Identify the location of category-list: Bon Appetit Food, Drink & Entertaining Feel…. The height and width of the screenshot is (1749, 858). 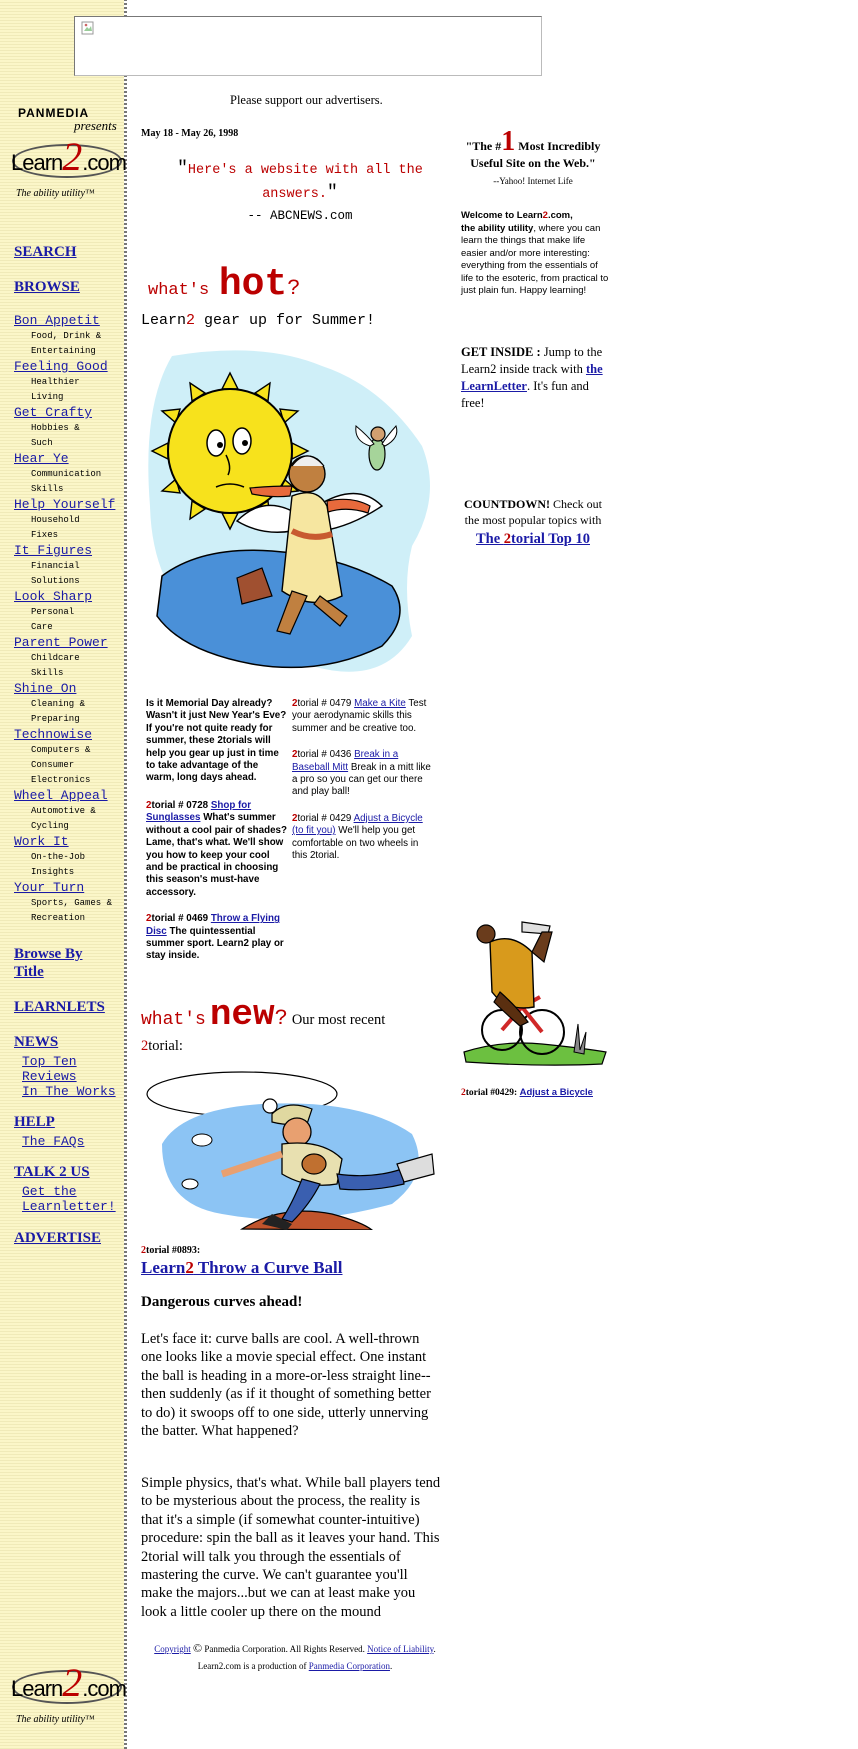
(69, 619).